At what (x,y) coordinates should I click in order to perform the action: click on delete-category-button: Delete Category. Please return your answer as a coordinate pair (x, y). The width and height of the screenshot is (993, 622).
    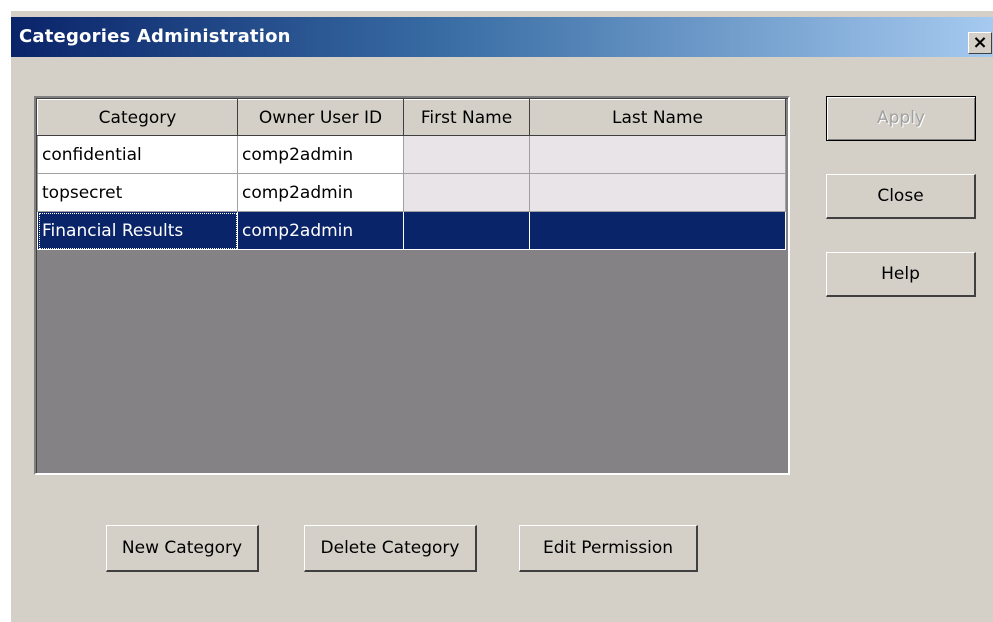
    Looking at the image, I should click on (390, 548).